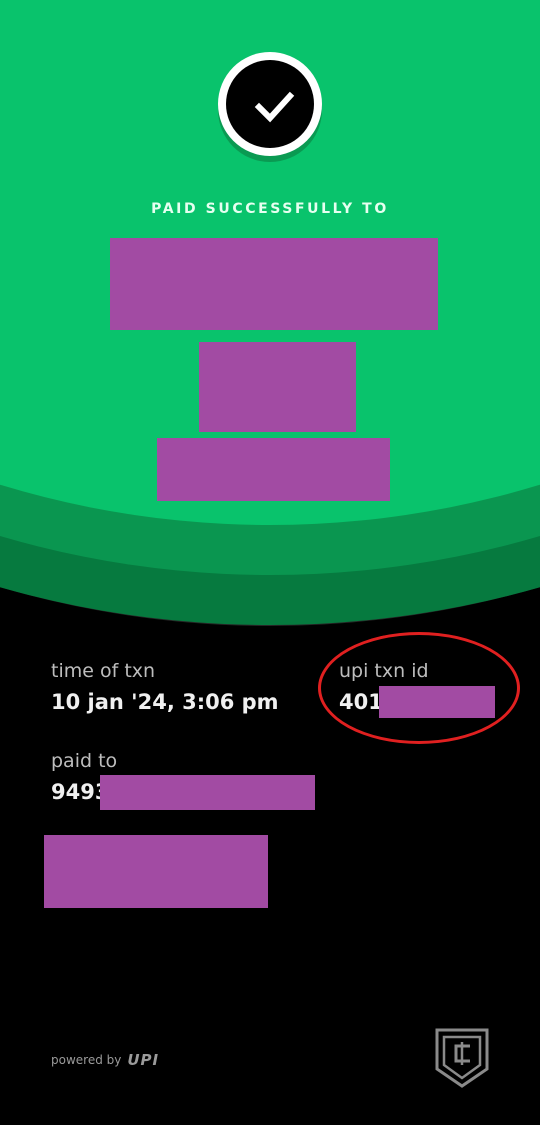 The image size is (540, 1125). What do you see at coordinates (462, 1058) in the screenshot?
I see `shield-logo-icon` at bounding box center [462, 1058].